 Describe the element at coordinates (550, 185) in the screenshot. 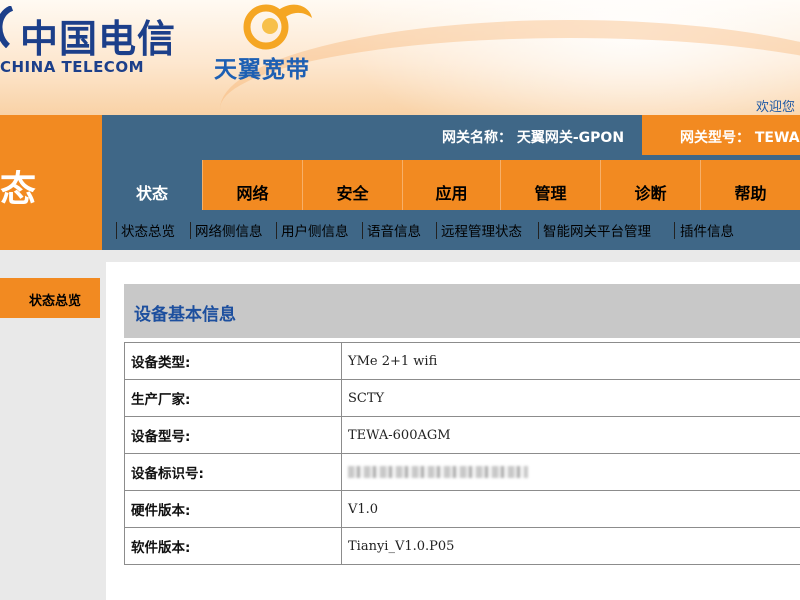

I see `tab-management: 管理` at that location.